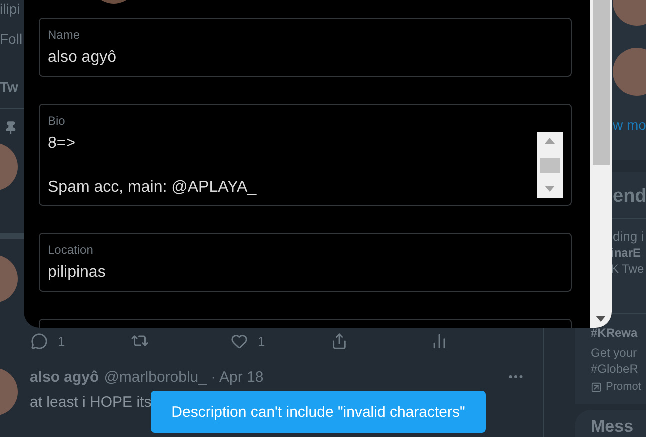  Describe the element at coordinates (614, 353) in the screenshot. I see `promoted-text: Get your` at that location.